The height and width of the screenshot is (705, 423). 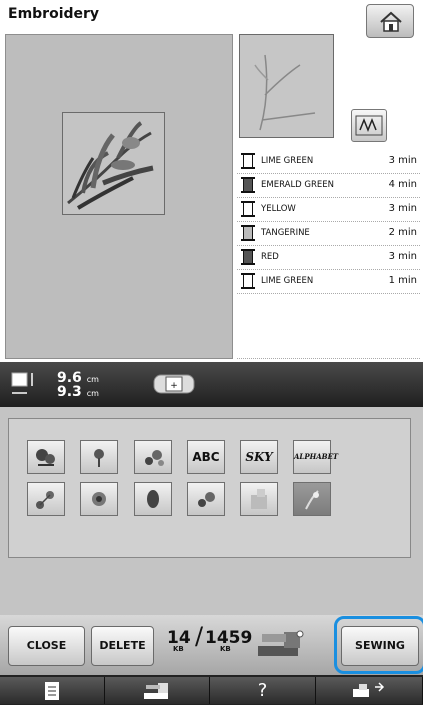 What do you see at coordinates (23, 385) in the screenshot?
I see `design-size-icon` at bounding box center [23, 385].